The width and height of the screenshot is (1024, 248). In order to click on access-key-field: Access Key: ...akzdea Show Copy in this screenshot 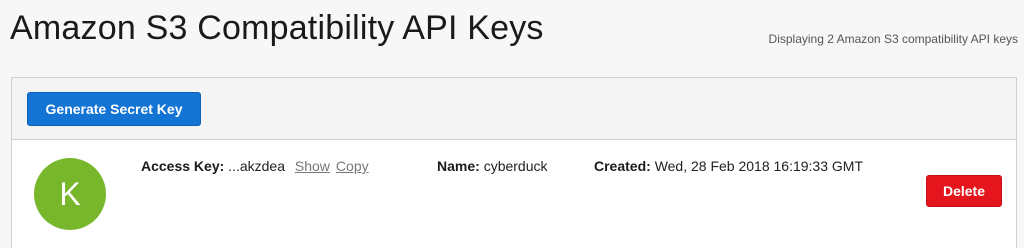, I will do `click(255, 166)`.